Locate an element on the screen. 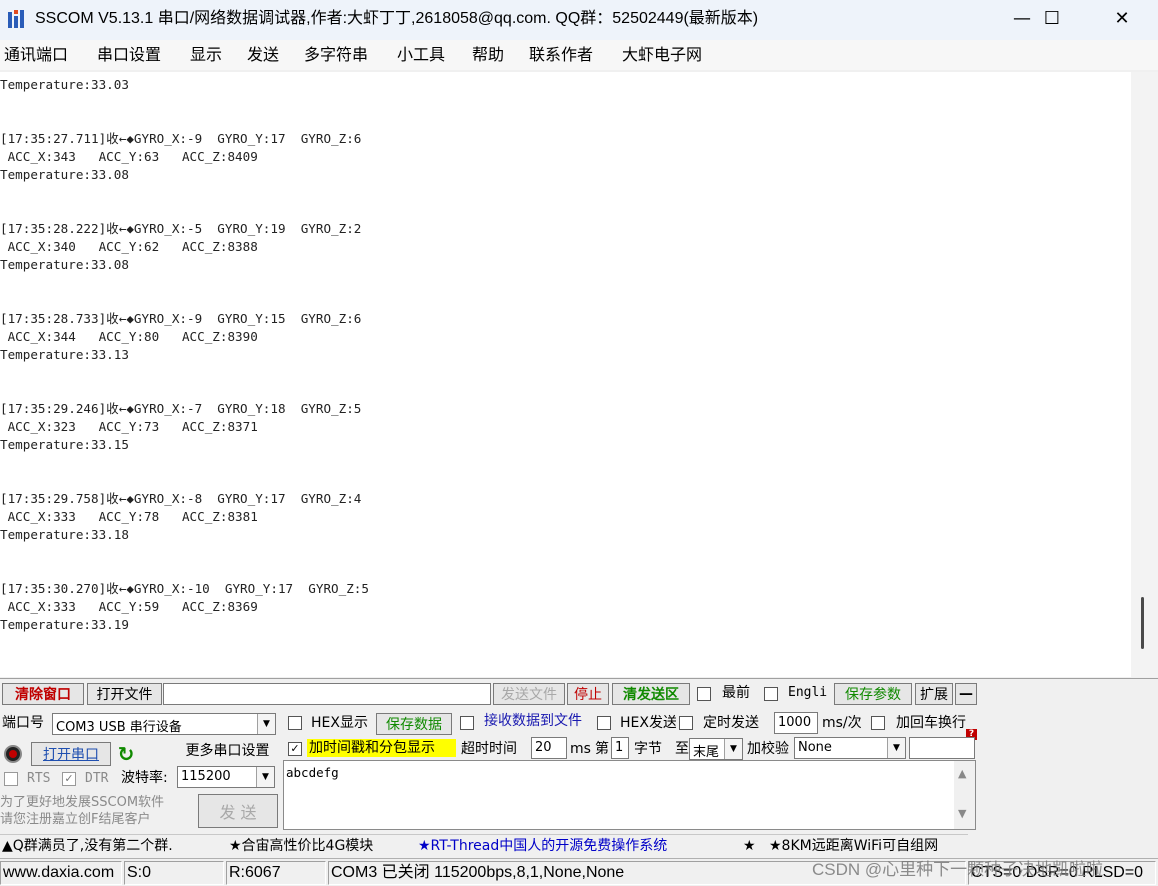  rts-checkbox is located at coordinates (11, 779).